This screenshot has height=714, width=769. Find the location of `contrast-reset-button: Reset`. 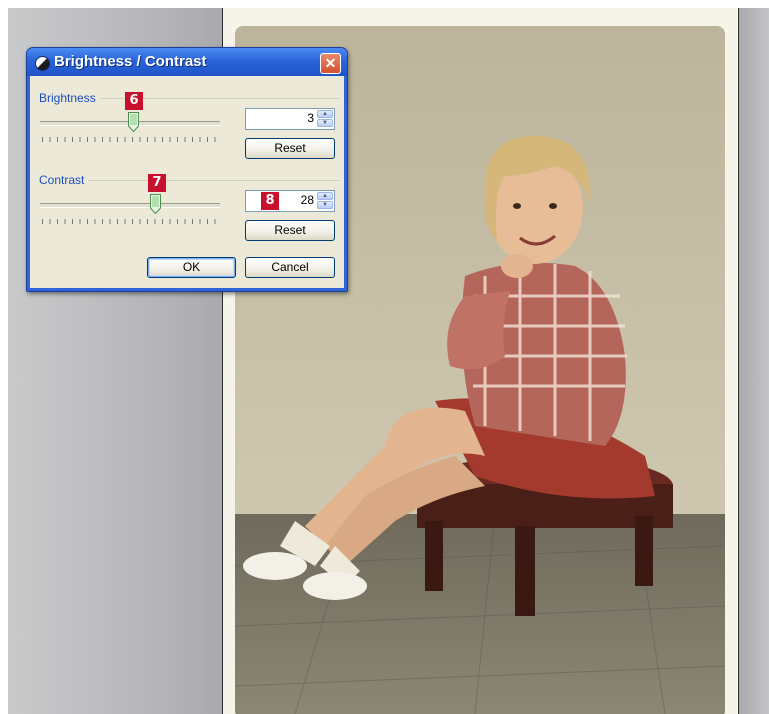

contrast-reset-button: Reset is located at coordinates (290, 230).